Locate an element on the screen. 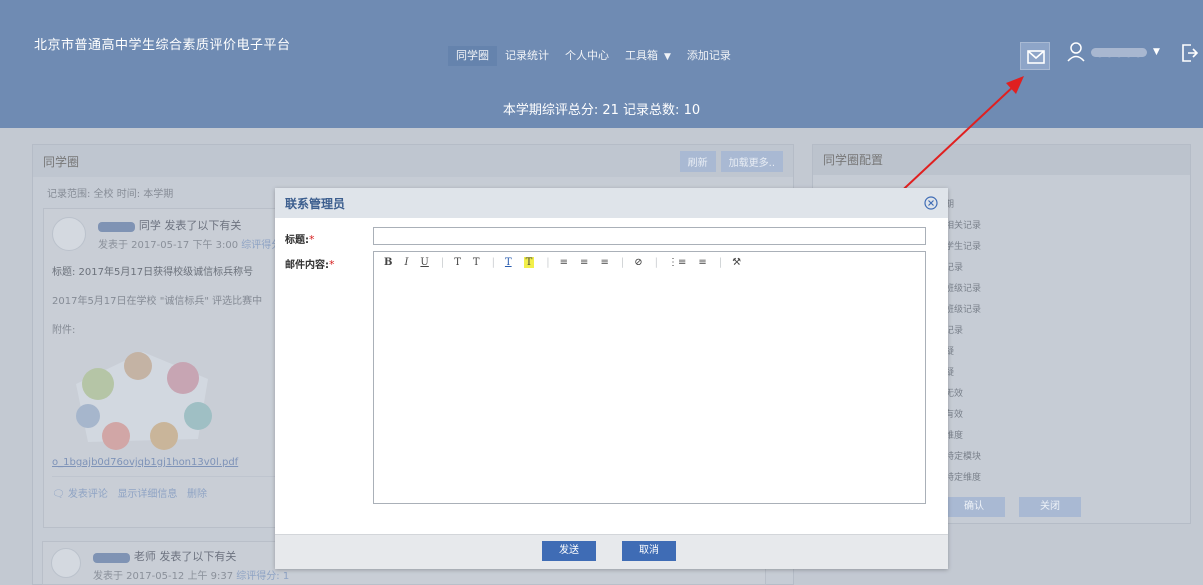  mail-button is located at coordinates (1035, 56).